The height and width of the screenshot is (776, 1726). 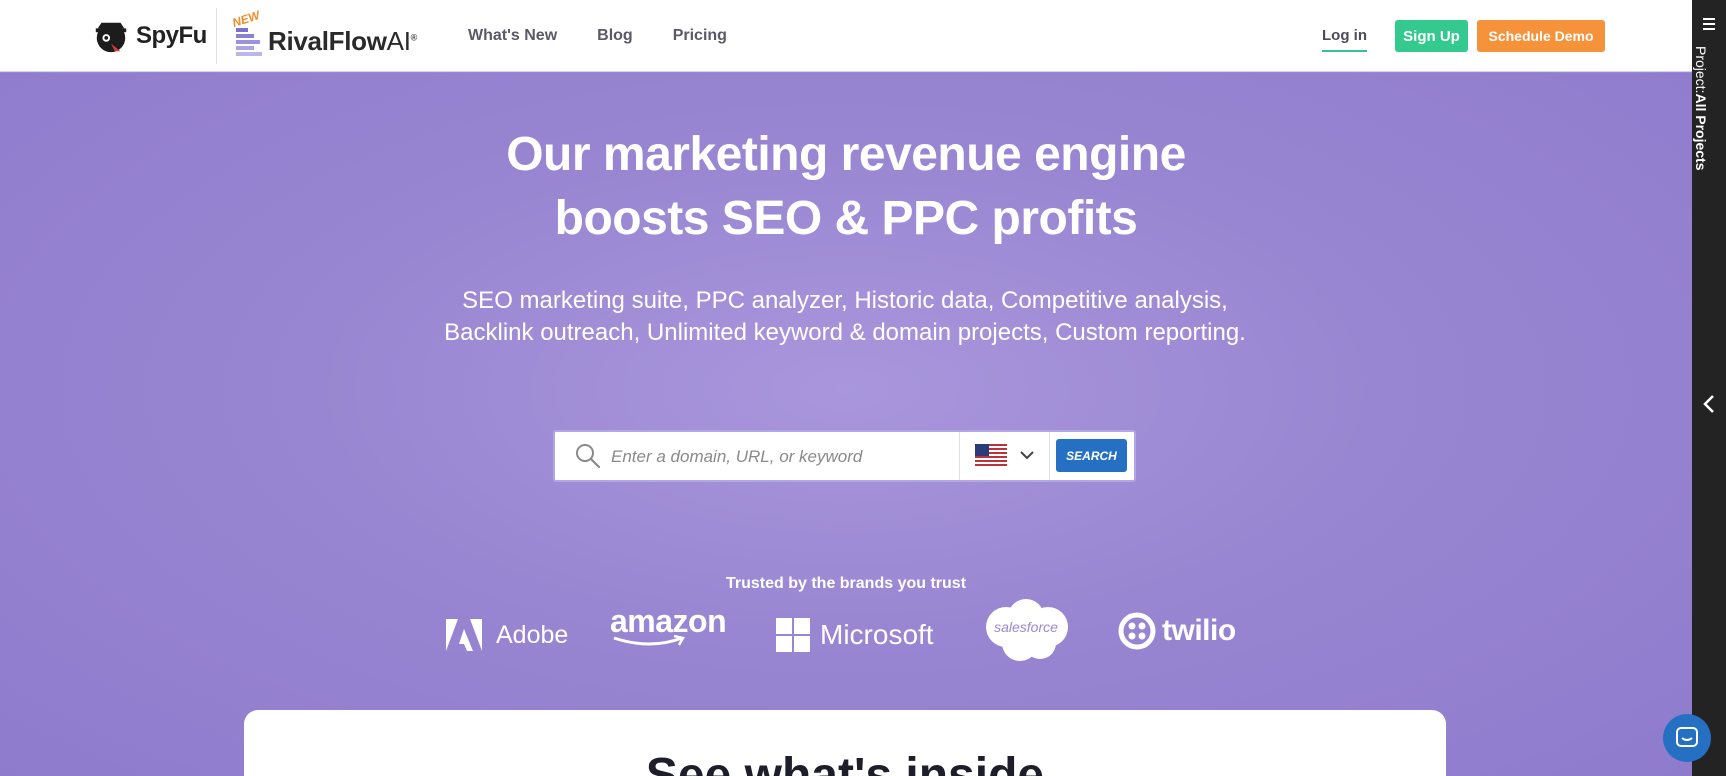 I want to click on microsoft-wordmark: Microsoft, so click(x=877, y=634).